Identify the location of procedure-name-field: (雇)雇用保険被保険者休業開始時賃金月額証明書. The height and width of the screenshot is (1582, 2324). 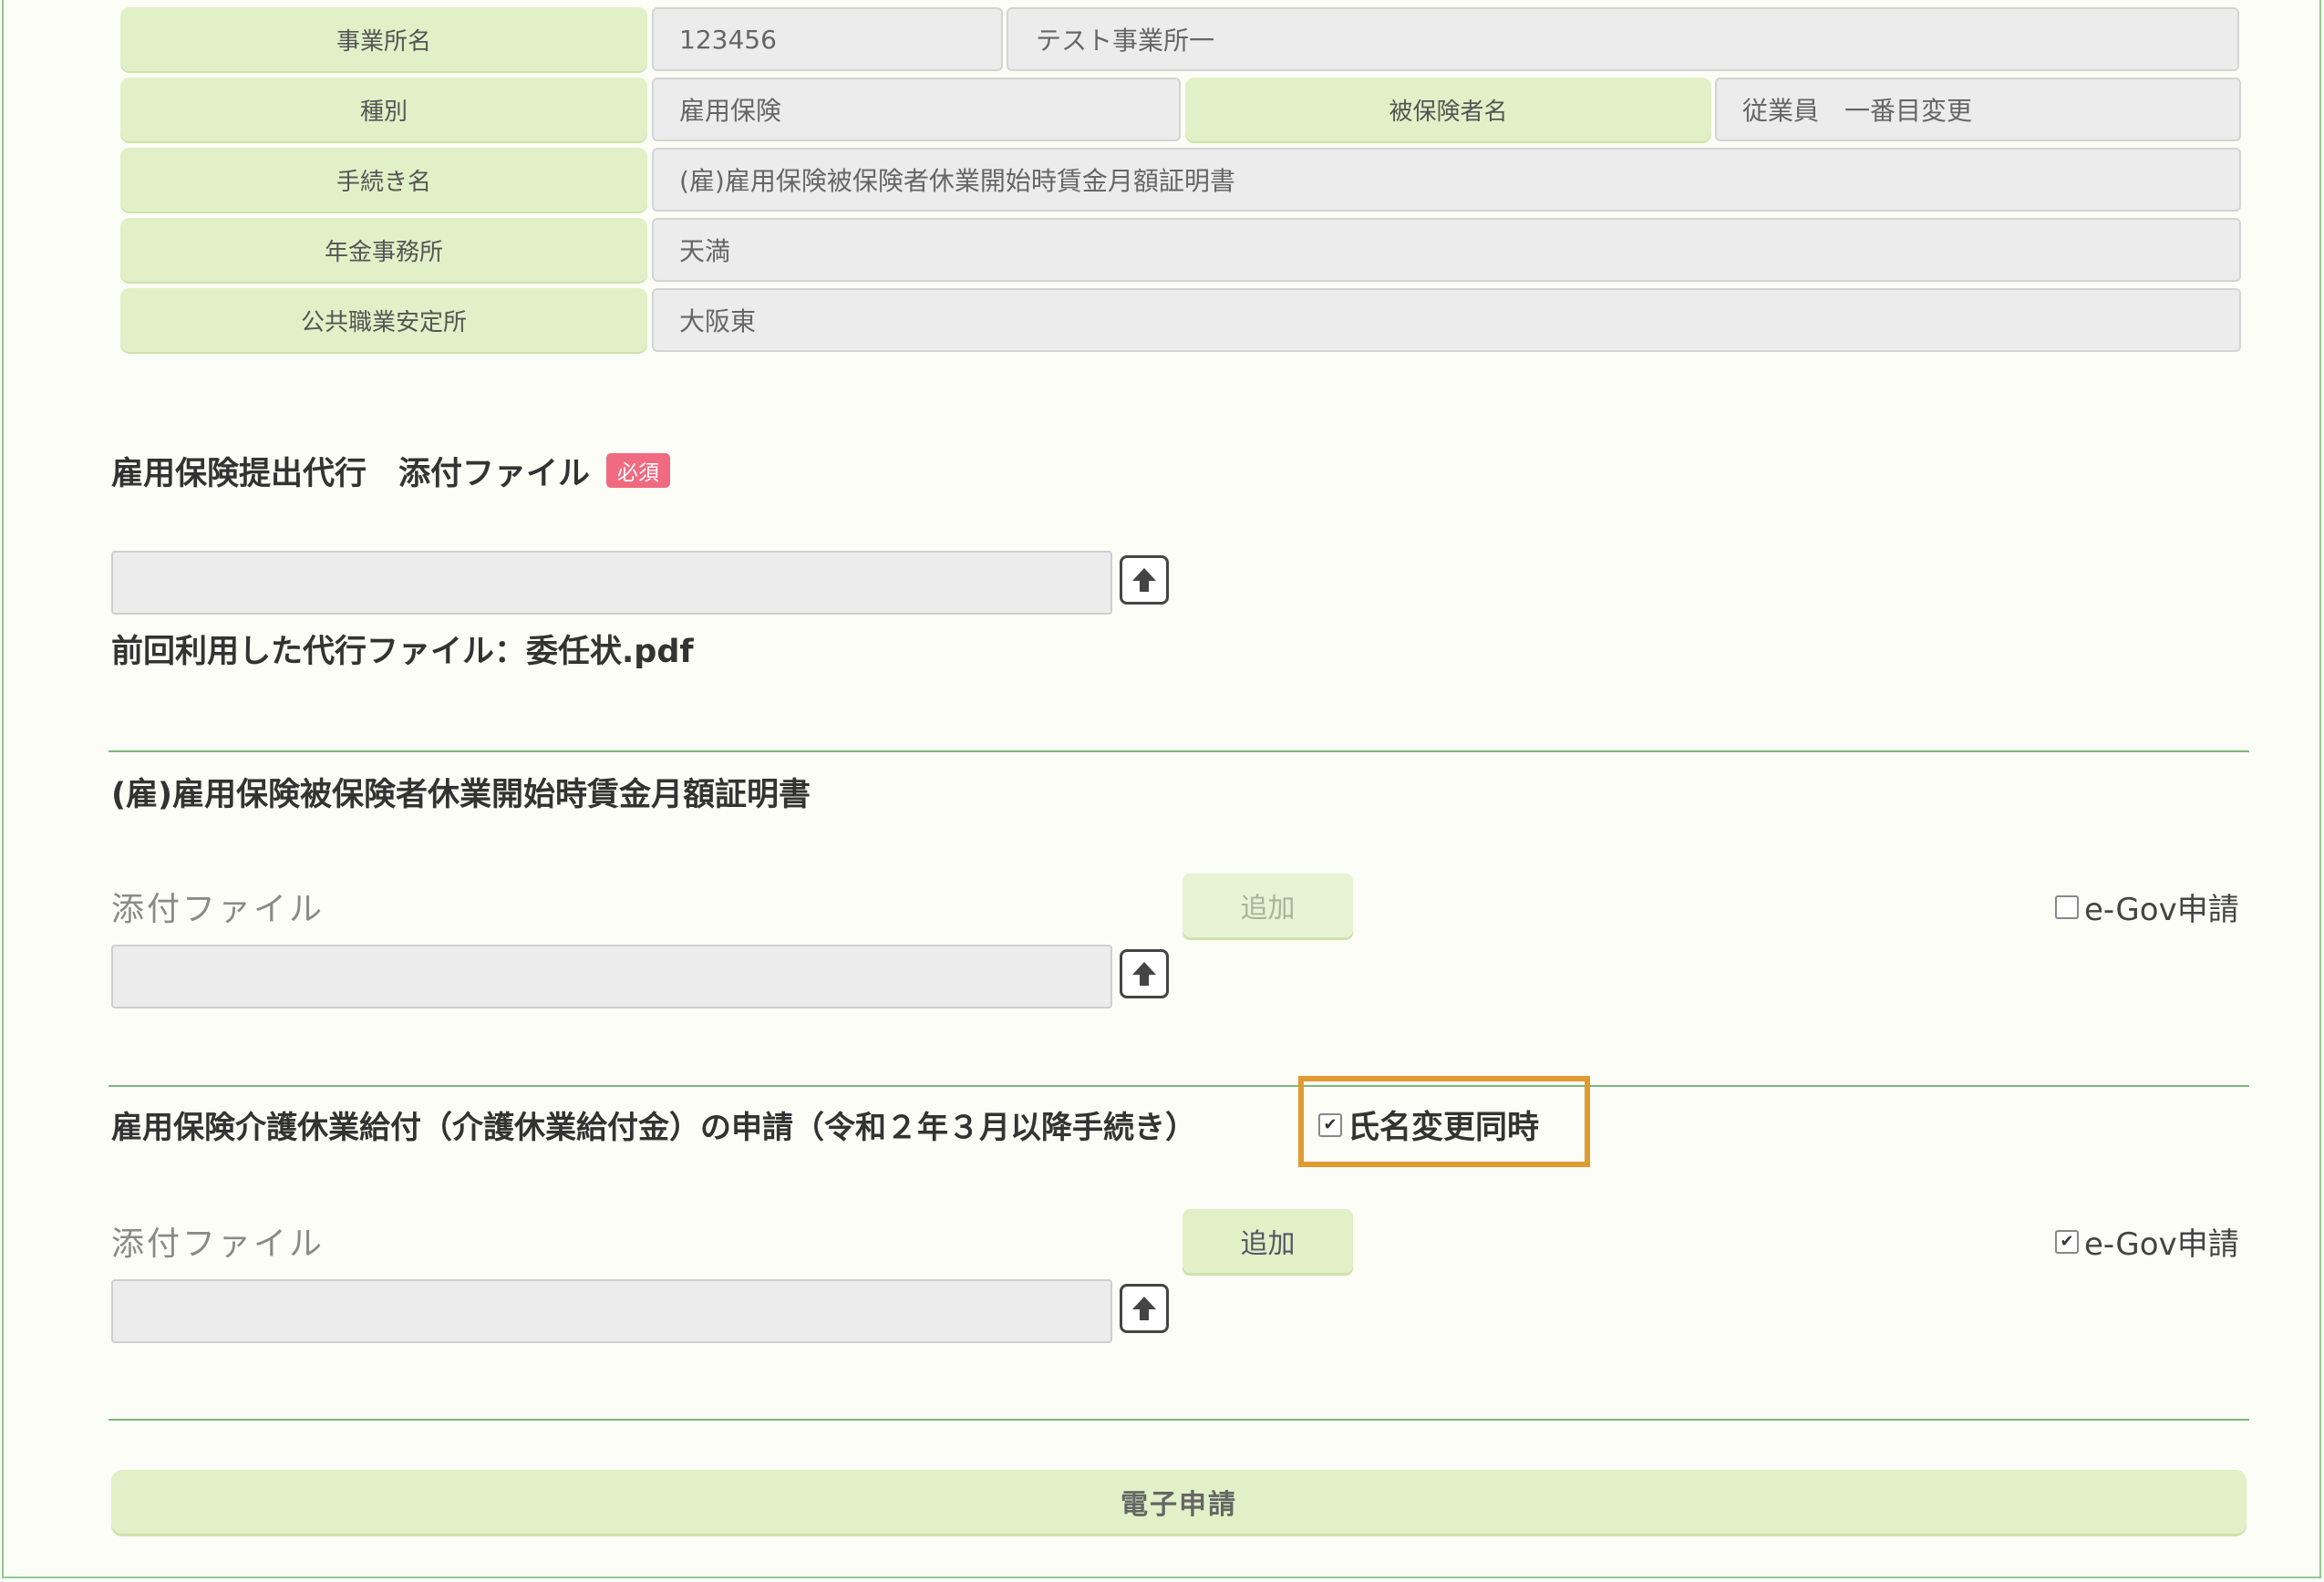
(1446, 180).